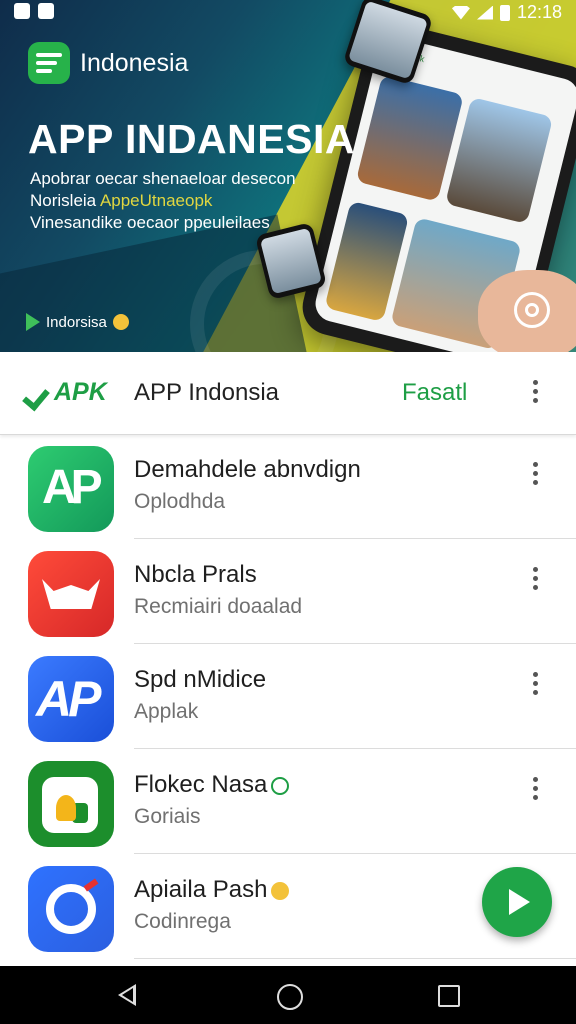 The height and width of the screenshot is (1024, 576). I want to click on hero-line-2: Norisleia AppeUtnaeopk, so click(121, 200).